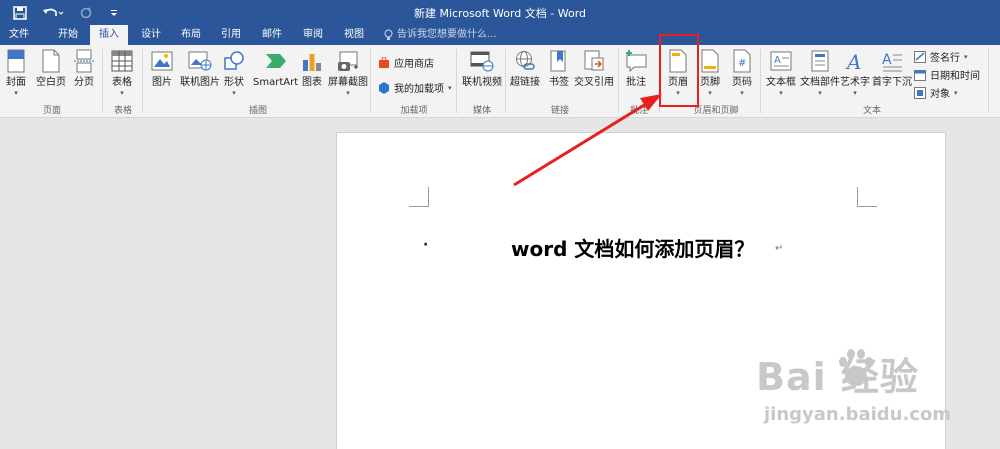 This screenshot has width=1000, height=449. What do you see at coordinates (632, 247) in the screenshot?
I see `document-heading: word 文档如何添加页眉？` at bounding box center [632, 247].